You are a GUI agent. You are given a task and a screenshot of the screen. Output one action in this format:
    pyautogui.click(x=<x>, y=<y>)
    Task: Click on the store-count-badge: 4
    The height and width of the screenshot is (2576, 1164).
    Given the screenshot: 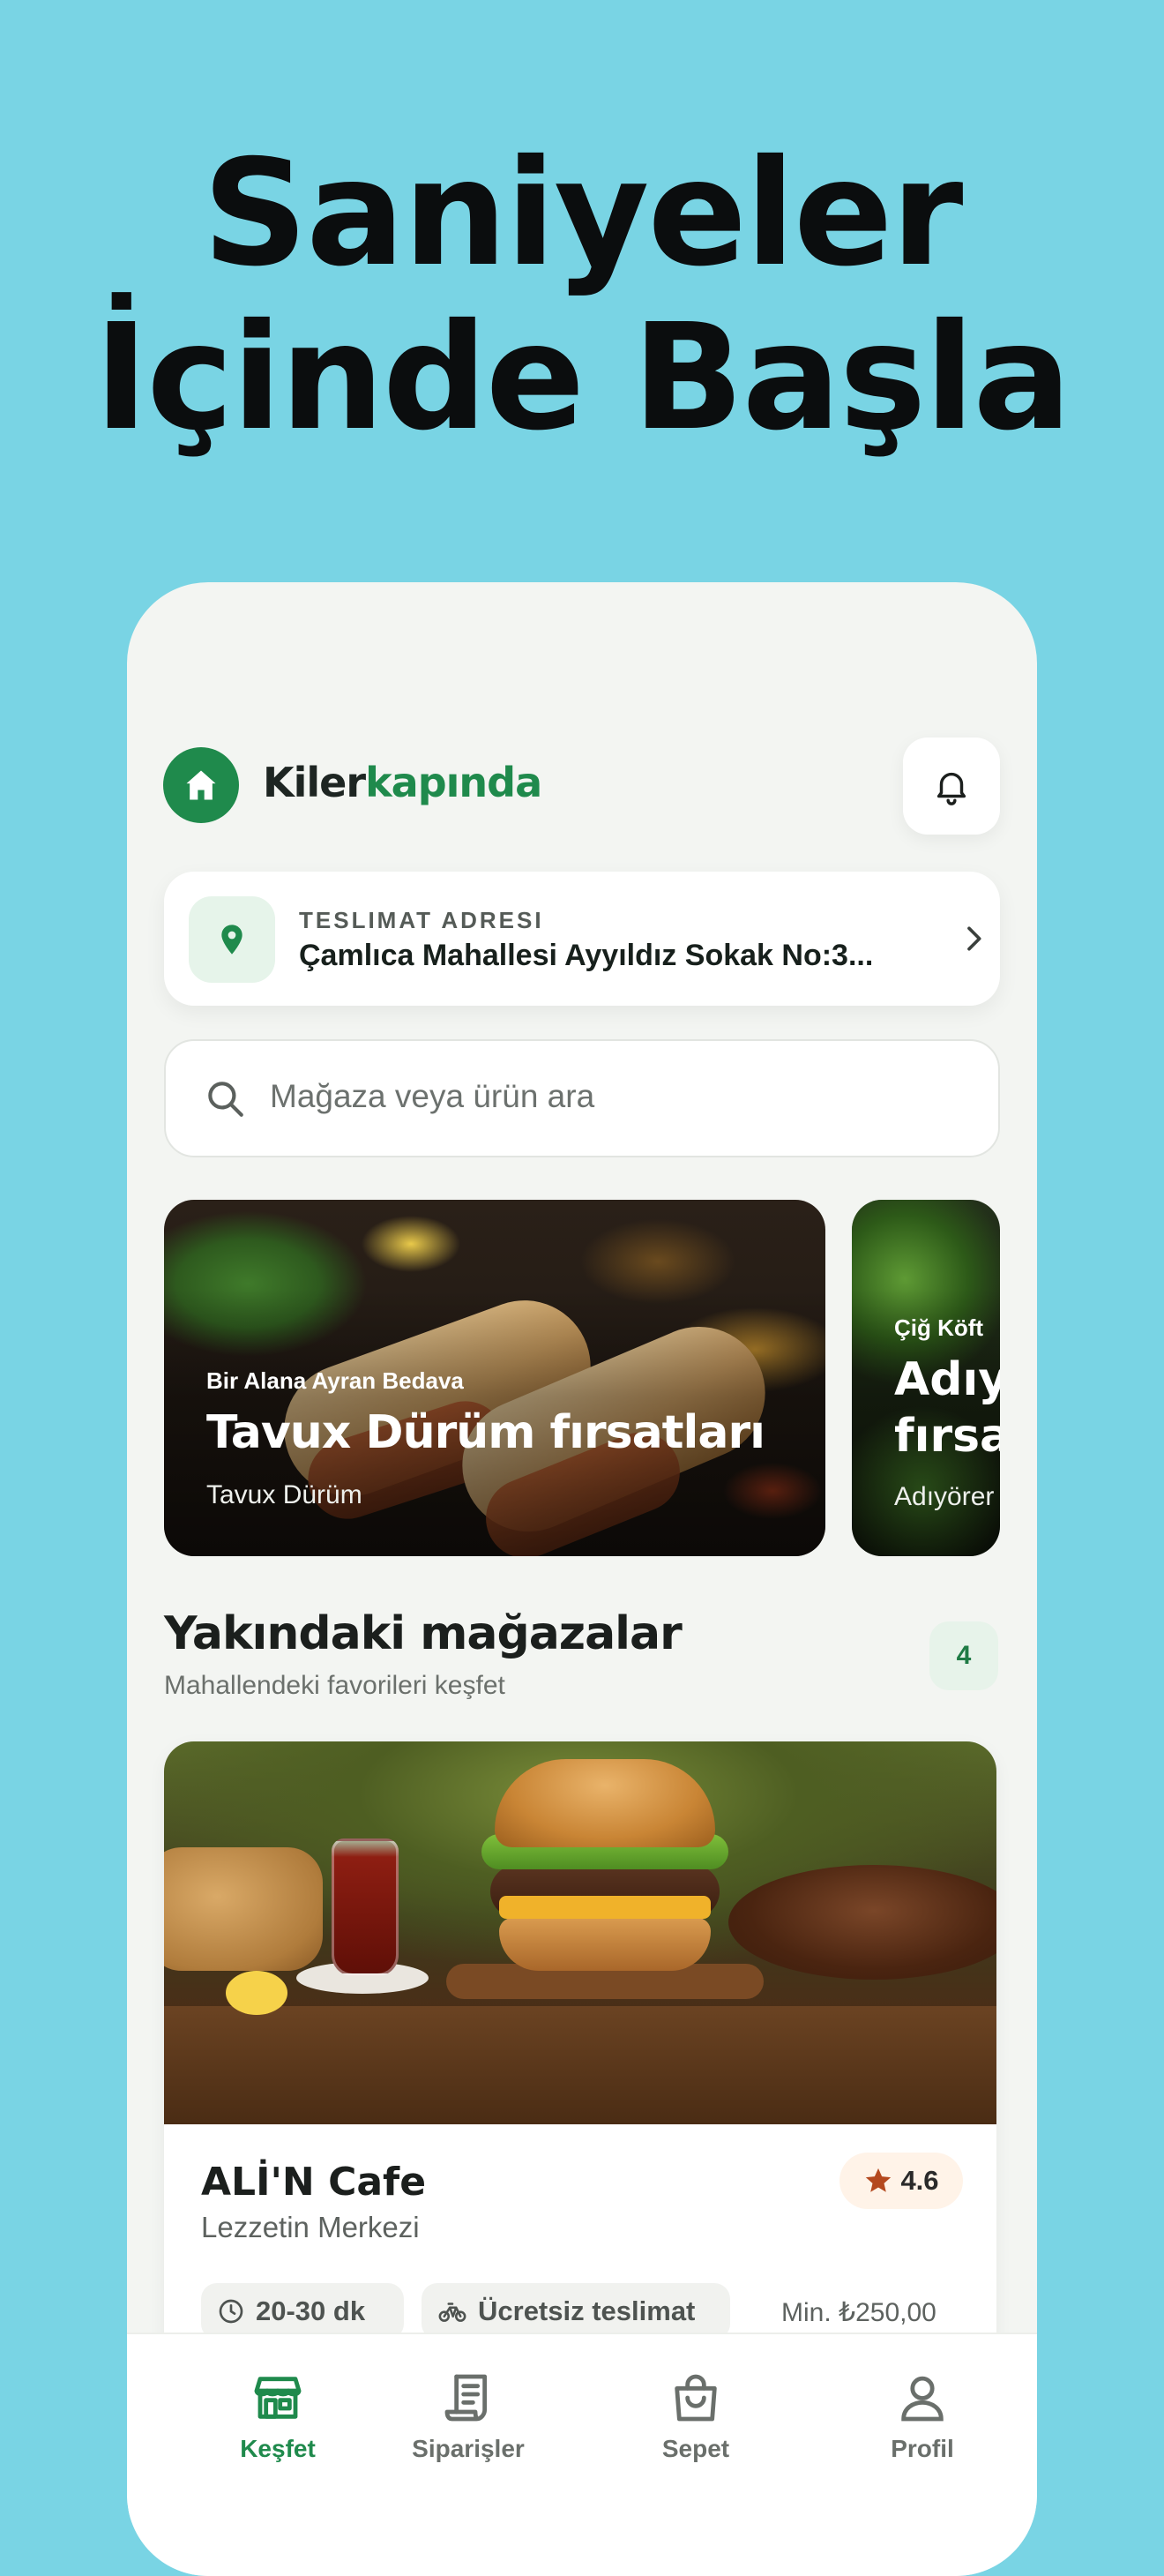 What is the action you would take?
    pyautogui.click(x=963, y=1656)
    